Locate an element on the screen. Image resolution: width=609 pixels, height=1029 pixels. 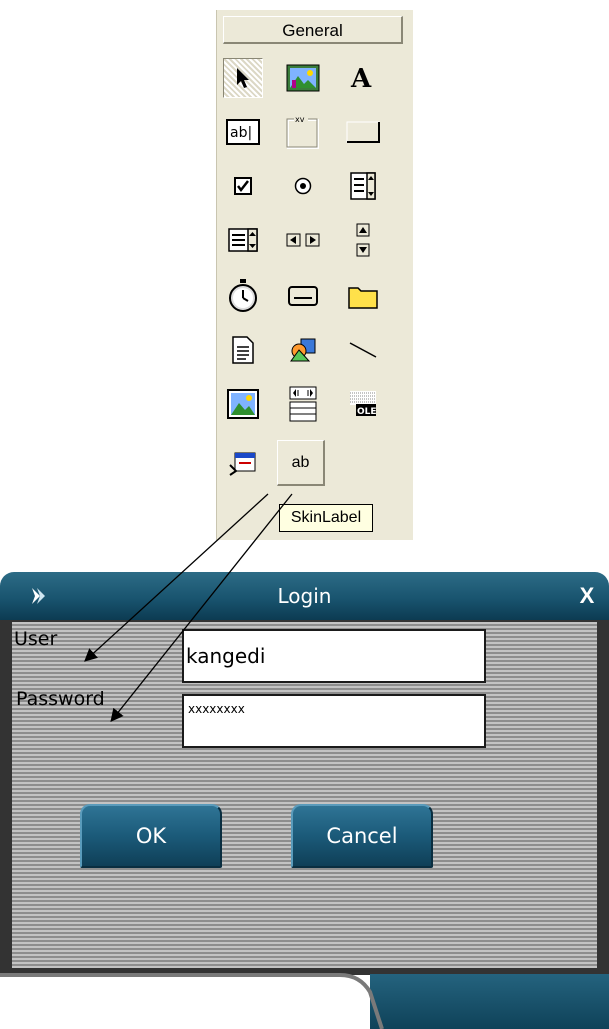
ole-icon: OLE is located at coordinates (363, 404).